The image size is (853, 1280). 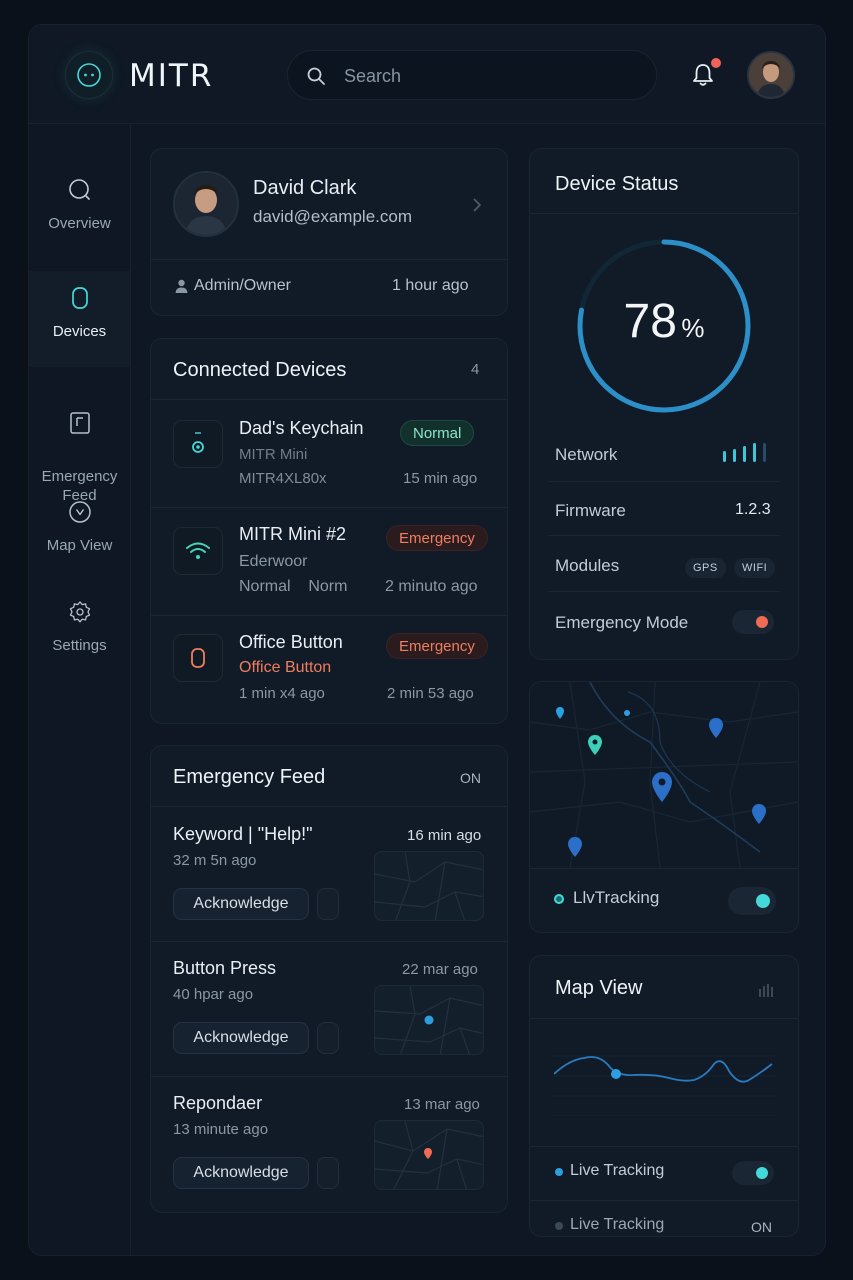 I want to click on status-badge: Normal, so click(x=437, y=433).